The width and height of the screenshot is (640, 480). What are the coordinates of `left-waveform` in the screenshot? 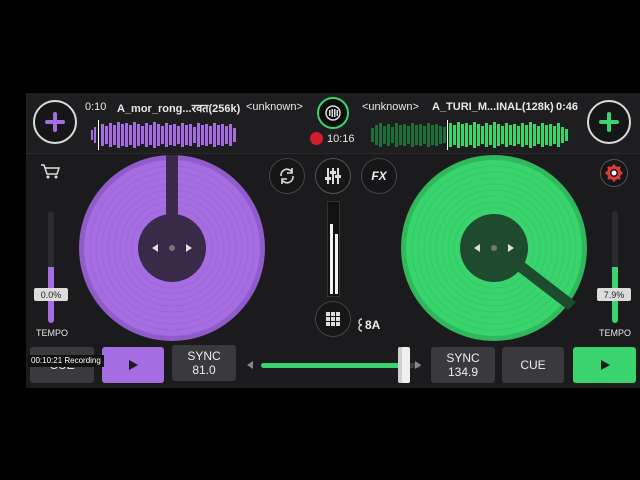 It's located at (164, 135).